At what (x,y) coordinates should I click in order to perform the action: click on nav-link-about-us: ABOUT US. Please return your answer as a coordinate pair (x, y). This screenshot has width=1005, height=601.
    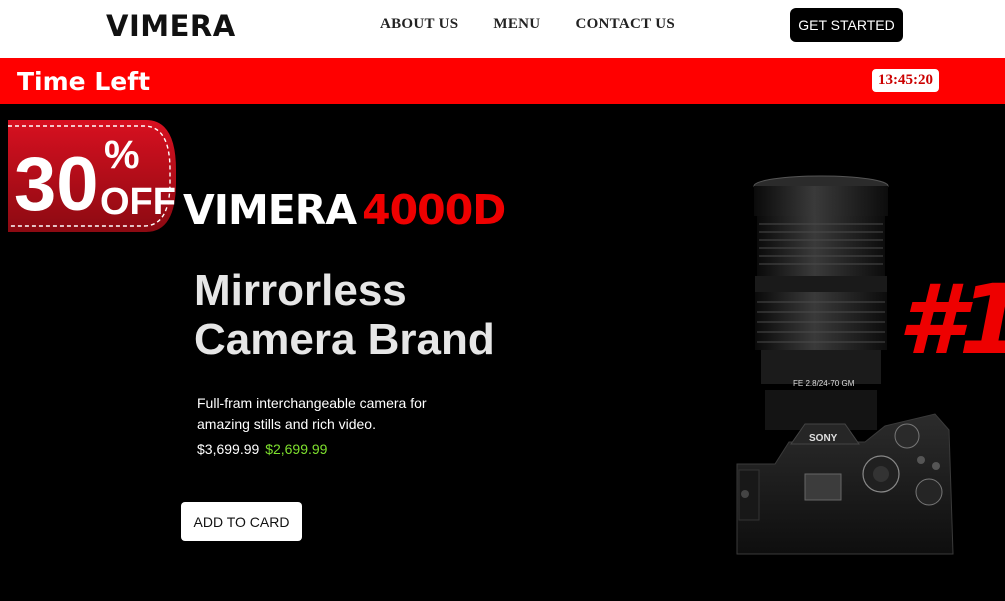
    Looking at the image, I should click on (419, 24).